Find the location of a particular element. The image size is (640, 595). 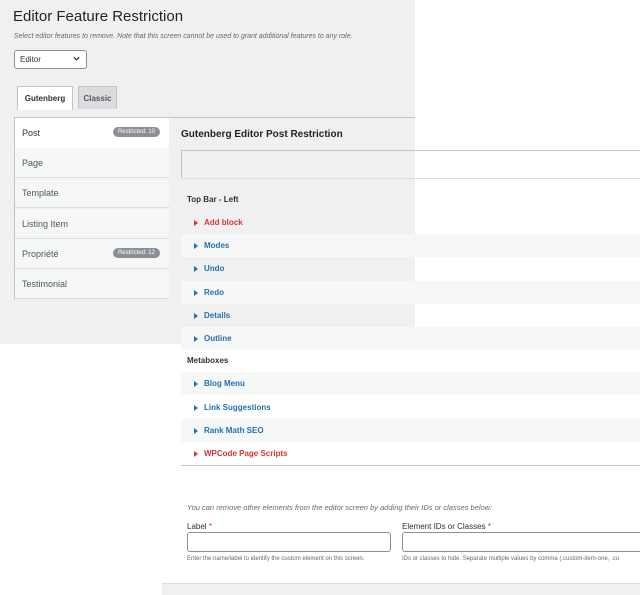

tab-gutenberg: Gutenberg is located at coordinates (45, 98).